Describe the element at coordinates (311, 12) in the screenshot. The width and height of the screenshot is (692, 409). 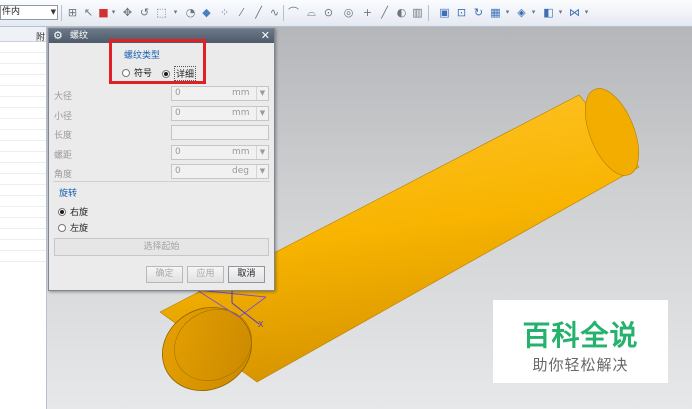
I see `arc-icon: ⌓` at that location.